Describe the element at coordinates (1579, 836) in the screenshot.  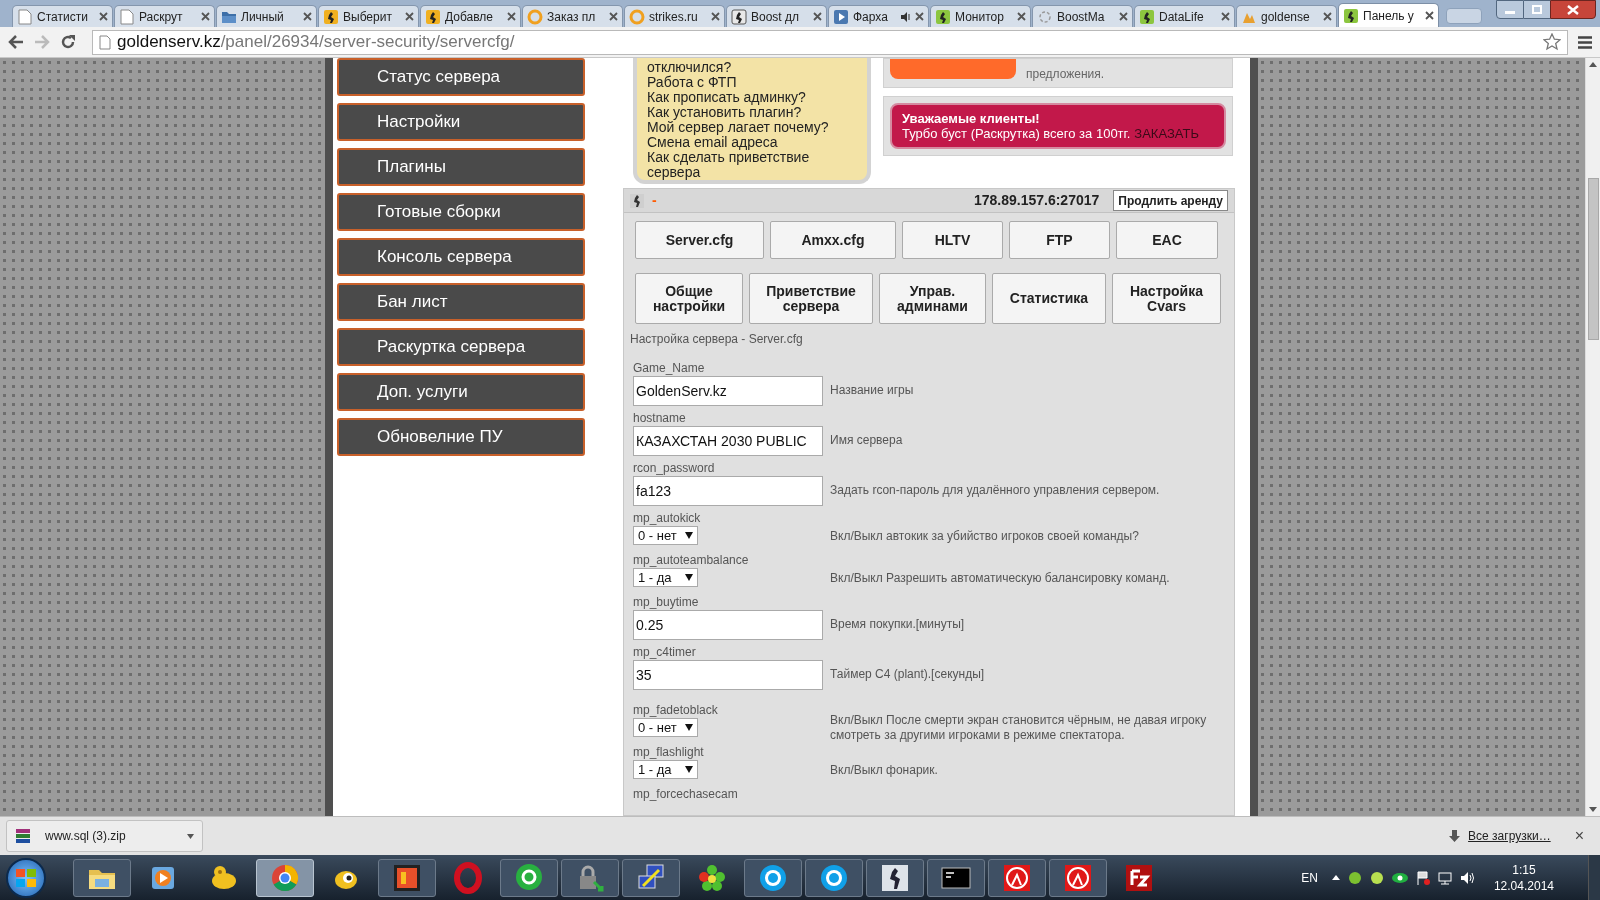
I see `close-downloads-button: ×` at that location.